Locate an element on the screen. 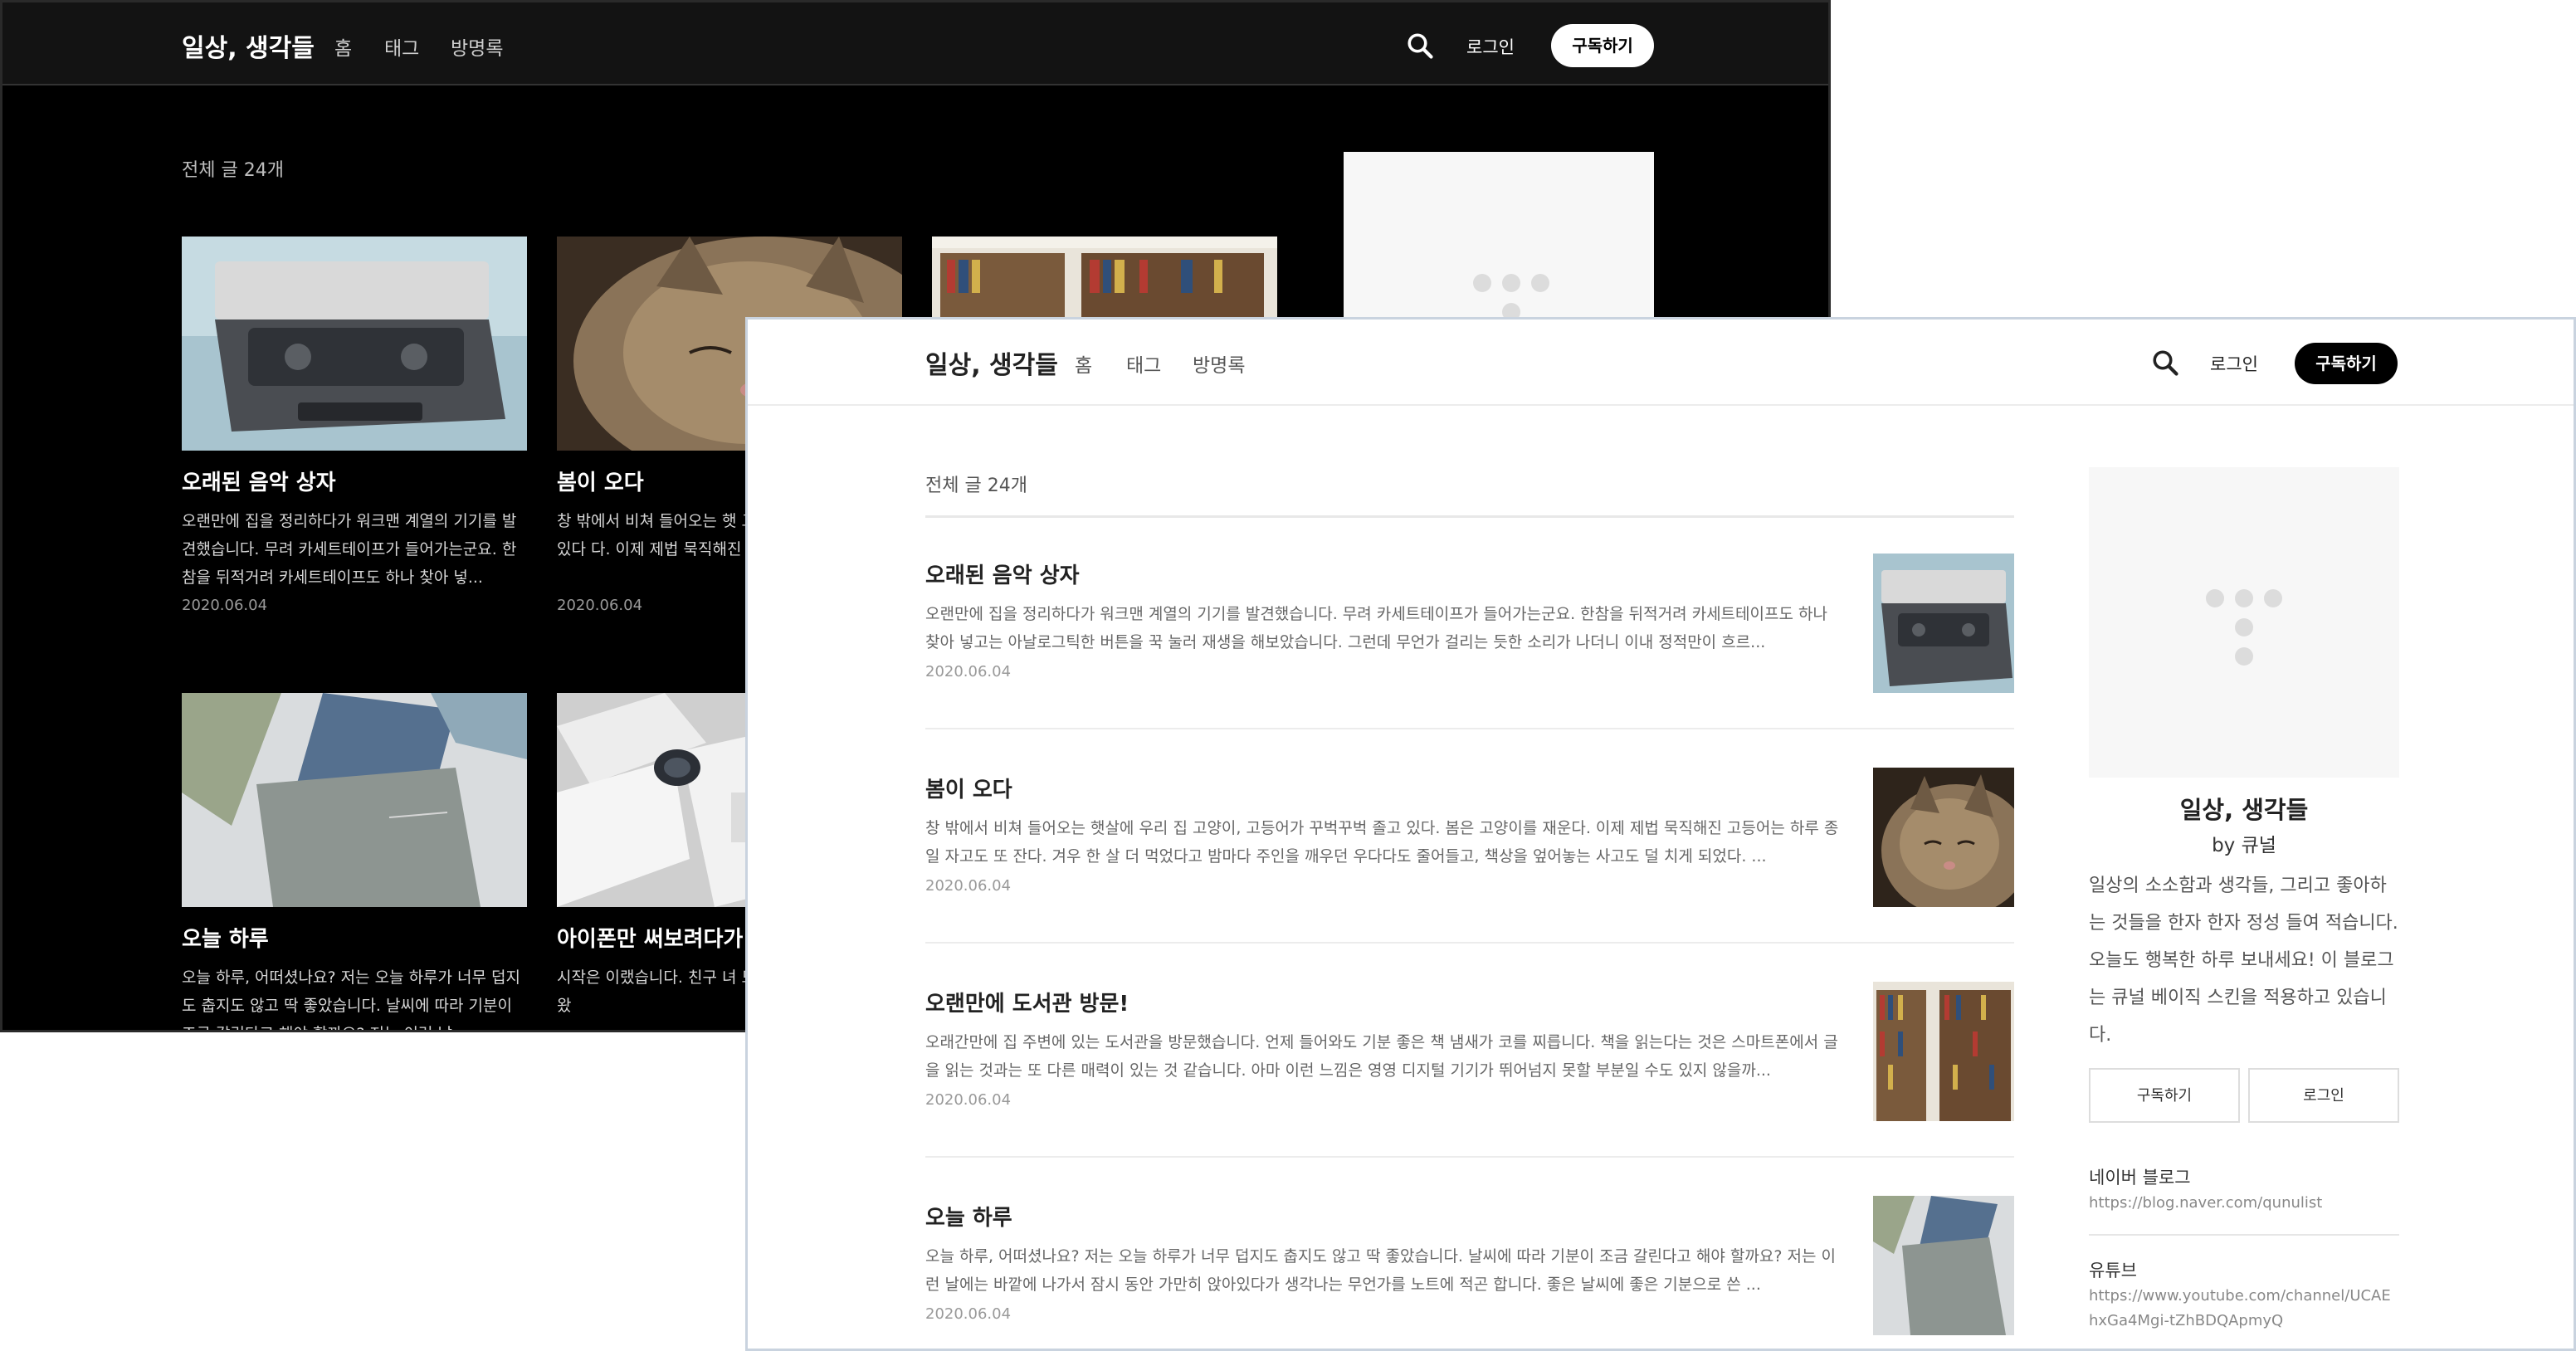  sidebar-link-label: 유튜브 is located at coordinates (2113, 1270).